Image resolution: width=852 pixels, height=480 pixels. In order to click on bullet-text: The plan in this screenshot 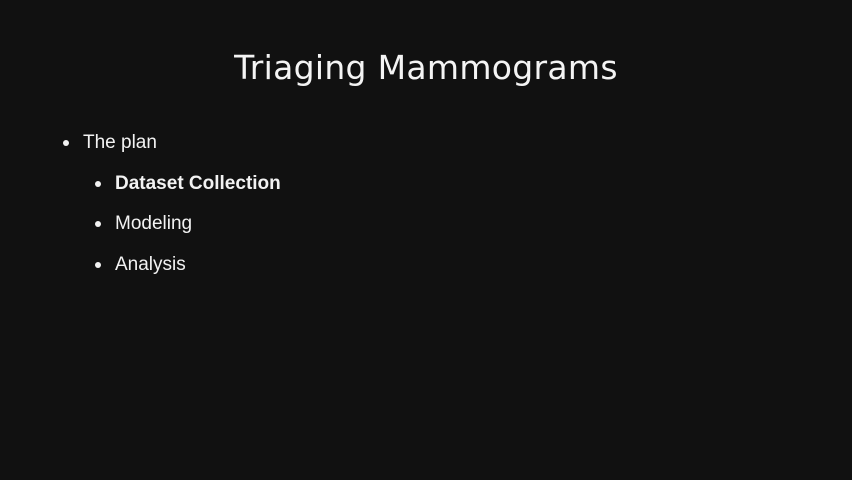, I will do `click(120, 142)`.